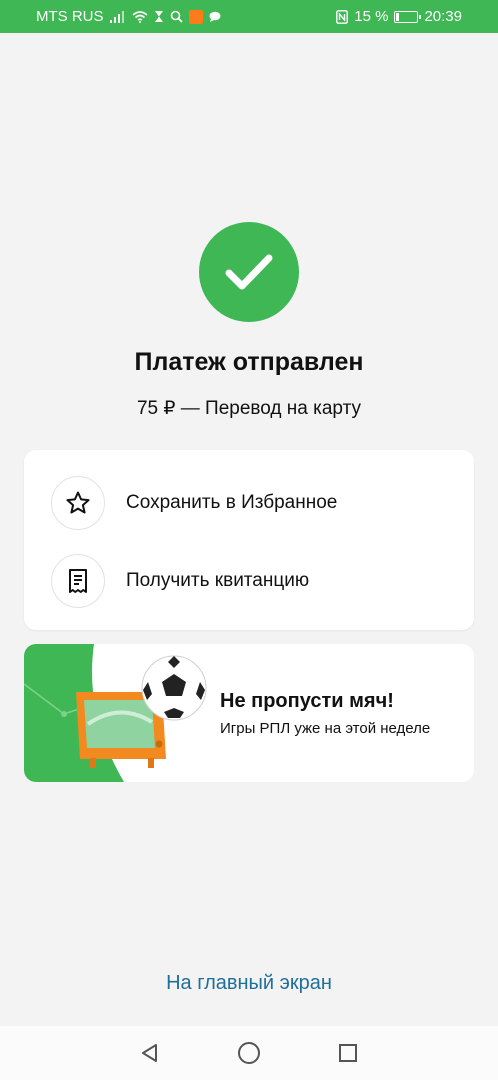 The image size is (498, 1080). I want to click on nfc-icon, so click(342, 16).